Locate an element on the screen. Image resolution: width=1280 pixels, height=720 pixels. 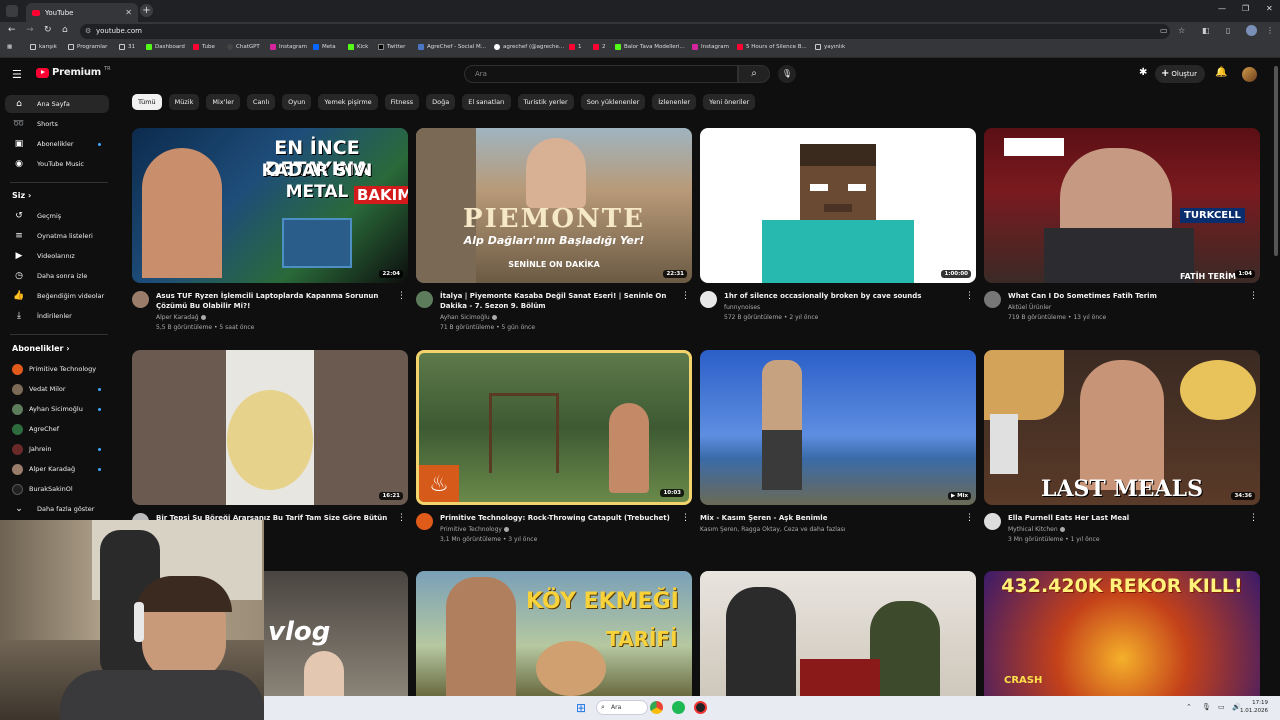
forward-icon: → is located at coordinates (30, 30).